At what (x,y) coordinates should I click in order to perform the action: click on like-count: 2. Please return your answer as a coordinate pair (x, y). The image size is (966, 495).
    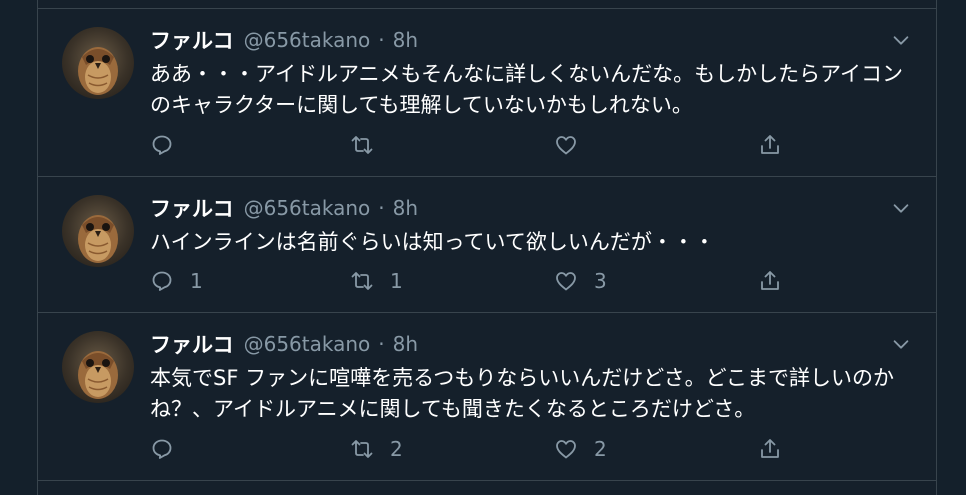
    Looking at the image, I should click on (600, 449).